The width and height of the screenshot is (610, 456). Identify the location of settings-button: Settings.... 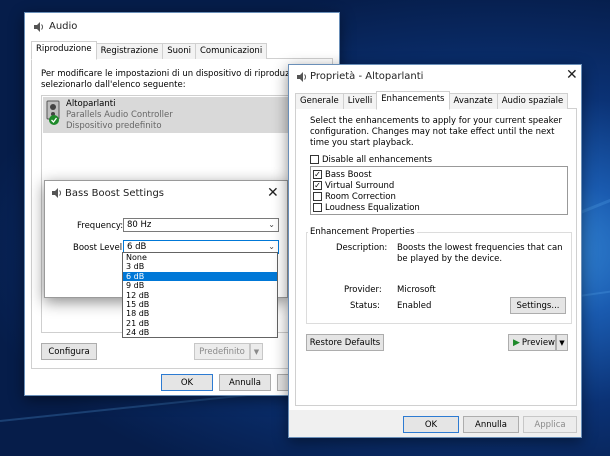
(538, 305).